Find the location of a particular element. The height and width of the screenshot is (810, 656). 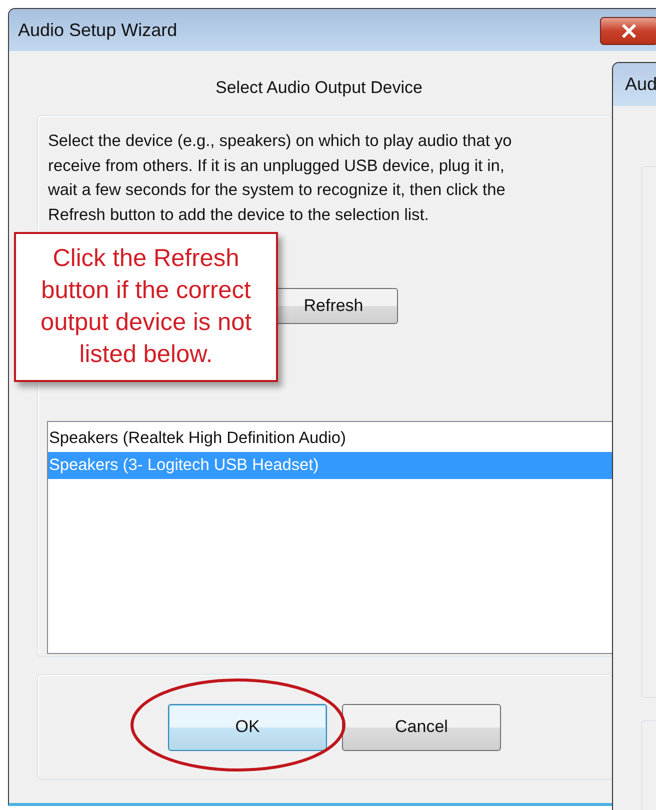

close-icon is located at coordinates (629, 31).